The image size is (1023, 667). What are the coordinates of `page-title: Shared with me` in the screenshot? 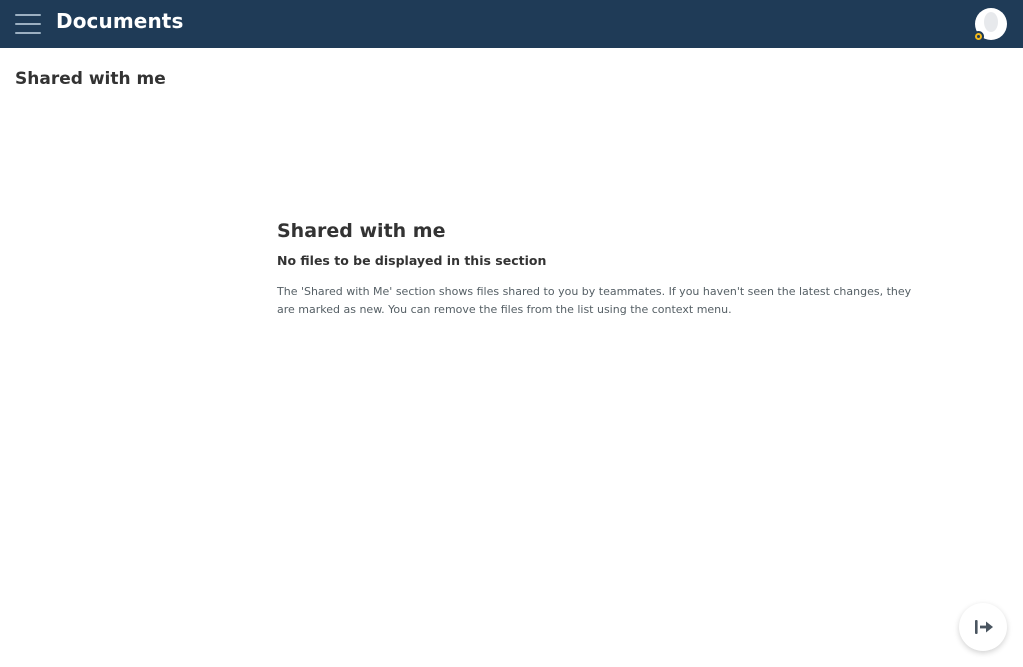 It's located at (90, 79).